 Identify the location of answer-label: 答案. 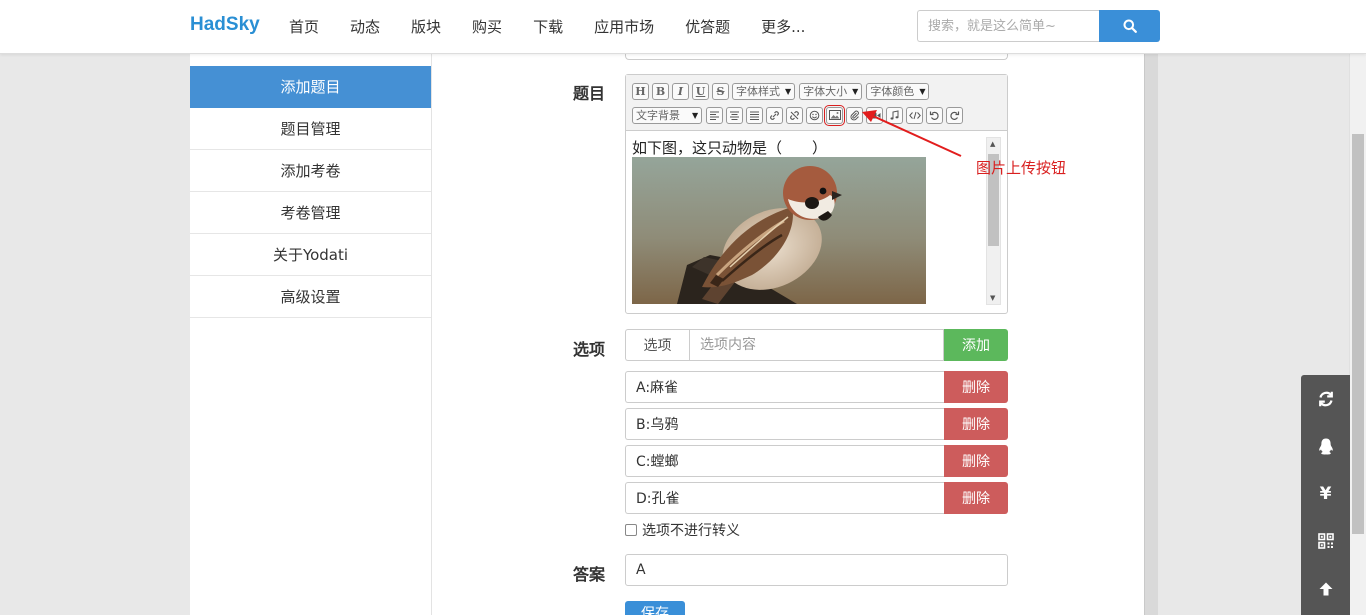
(589, 574).